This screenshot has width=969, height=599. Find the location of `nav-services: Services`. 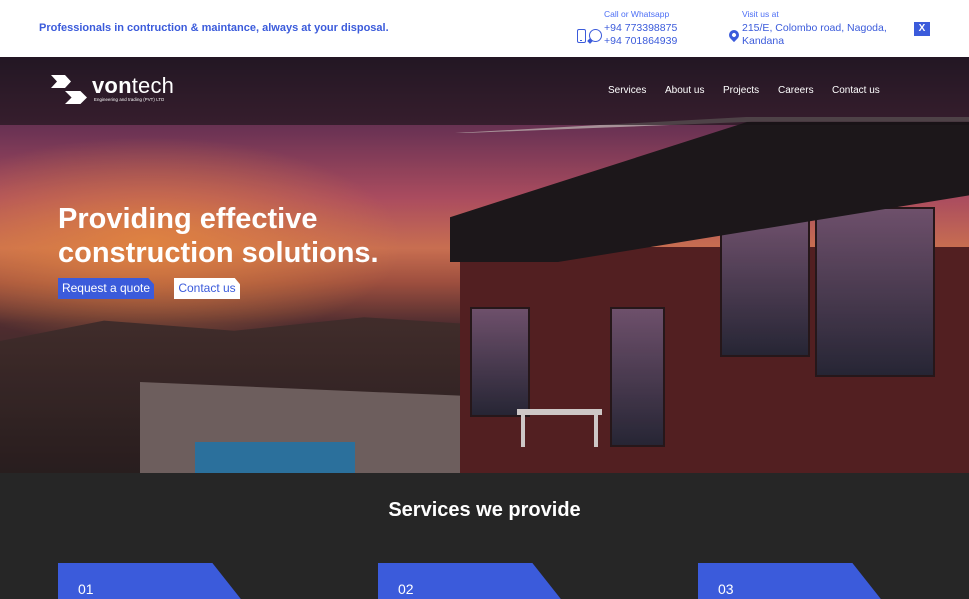

nav-services: Services is located at coordinates (627, 90).